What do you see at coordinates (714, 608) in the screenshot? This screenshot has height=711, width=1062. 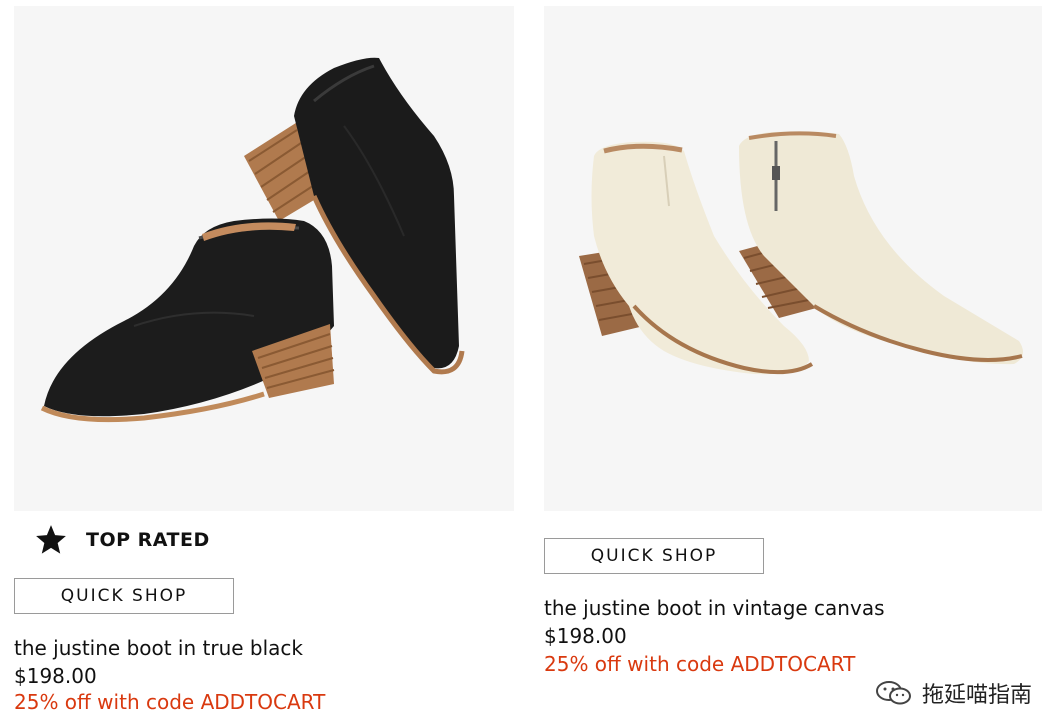 I see `product-name-link: the justine boot in vintage canvas` at bounding box center [714, 608].